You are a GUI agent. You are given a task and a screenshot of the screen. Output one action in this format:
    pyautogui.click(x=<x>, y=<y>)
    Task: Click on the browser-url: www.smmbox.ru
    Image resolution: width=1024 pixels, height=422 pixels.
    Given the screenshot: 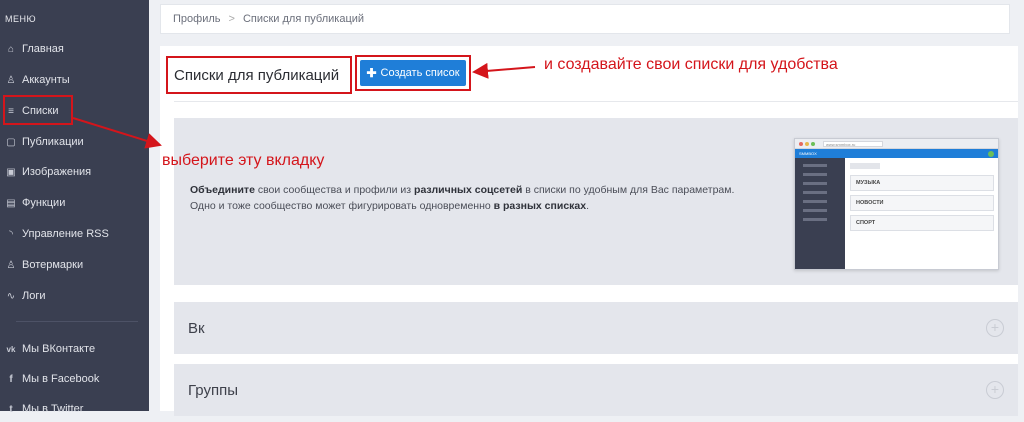 What is the action you would take?
    pyautogui.click(x=853, y=143)
    